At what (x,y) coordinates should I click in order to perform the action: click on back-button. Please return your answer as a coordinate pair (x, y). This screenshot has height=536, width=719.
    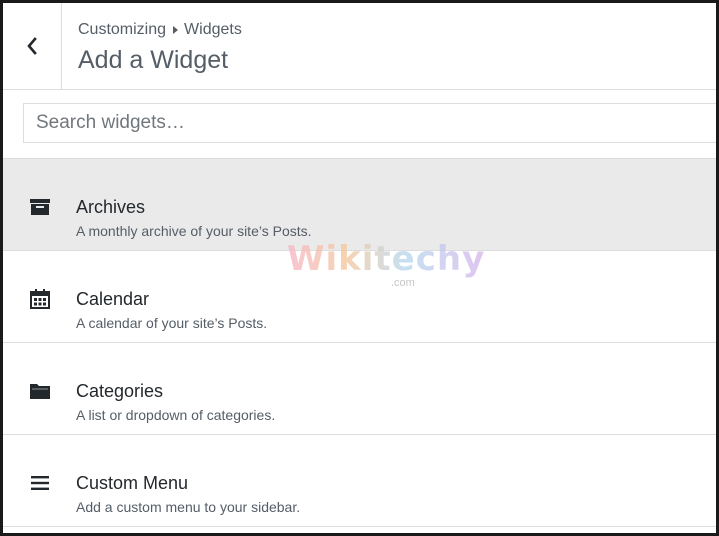
    Looking at the image, I should click on (32, 46).